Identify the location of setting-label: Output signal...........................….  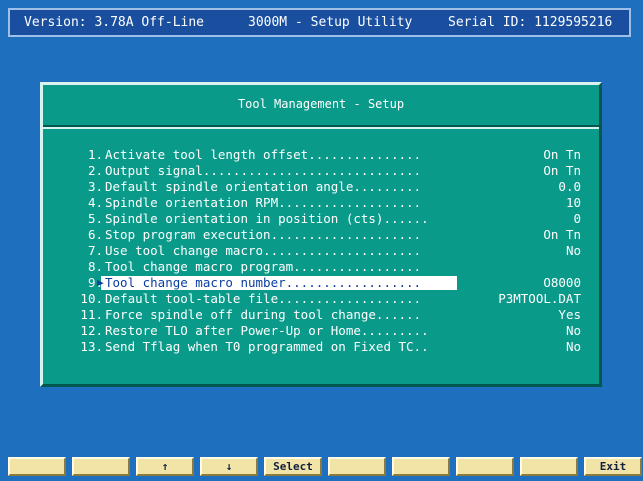
(263, 170).